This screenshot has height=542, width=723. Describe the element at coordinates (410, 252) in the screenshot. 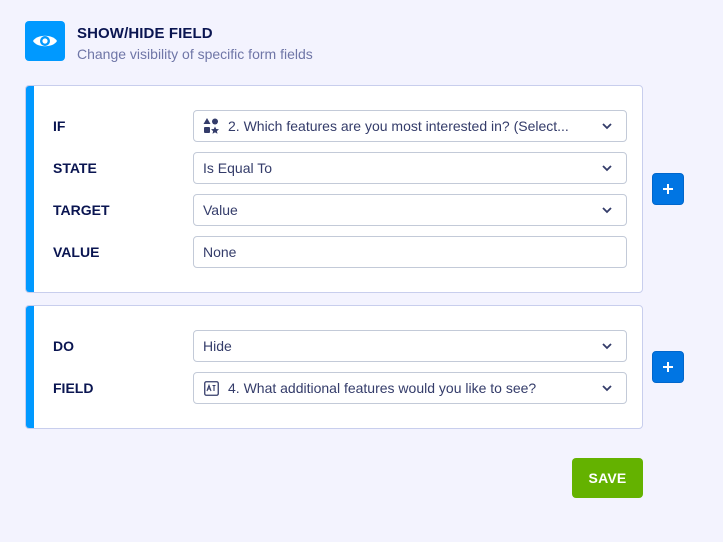

I see `value-input: None` at that location.